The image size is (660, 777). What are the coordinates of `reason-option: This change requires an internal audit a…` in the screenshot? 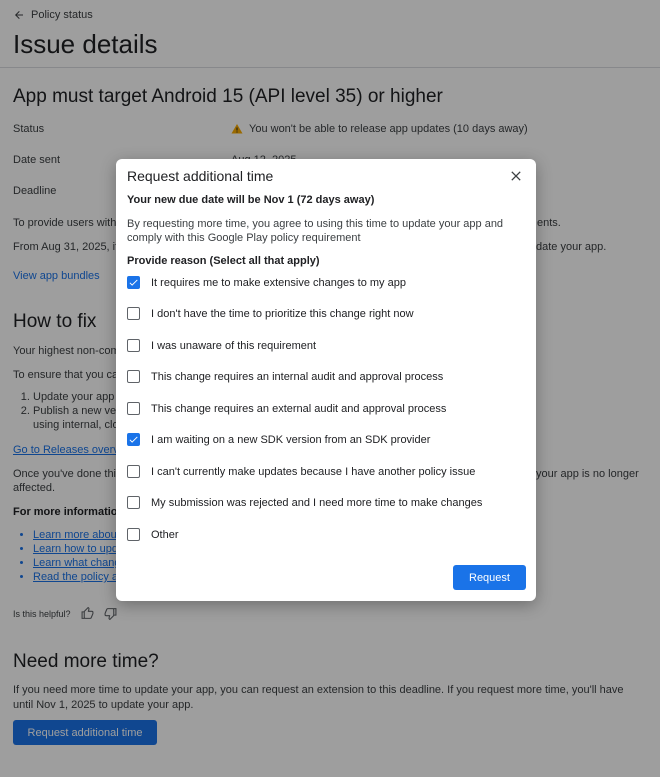 It's located at (285, 376).